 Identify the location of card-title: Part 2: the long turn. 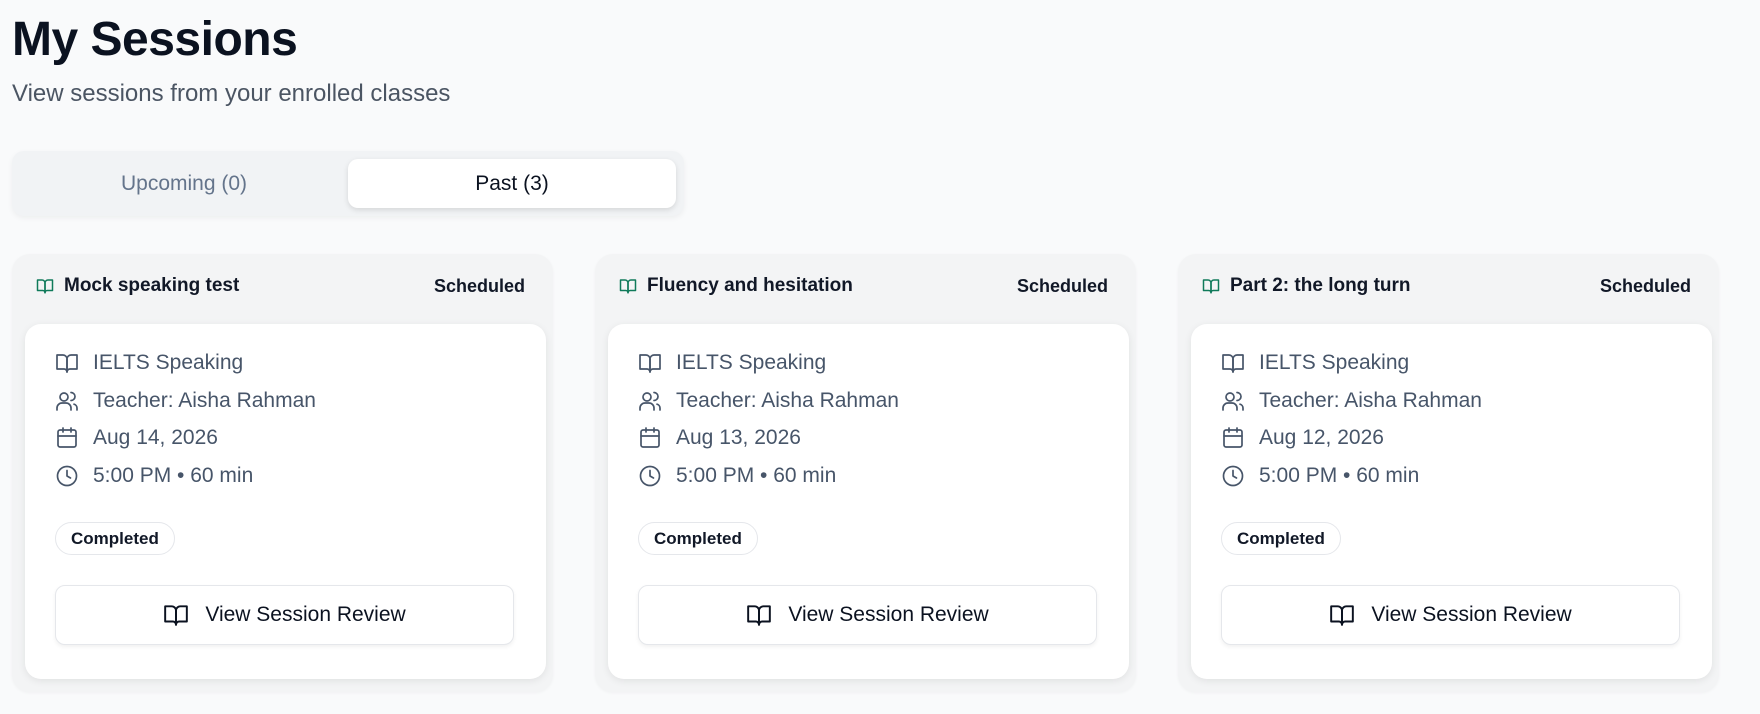
(1306, 286).